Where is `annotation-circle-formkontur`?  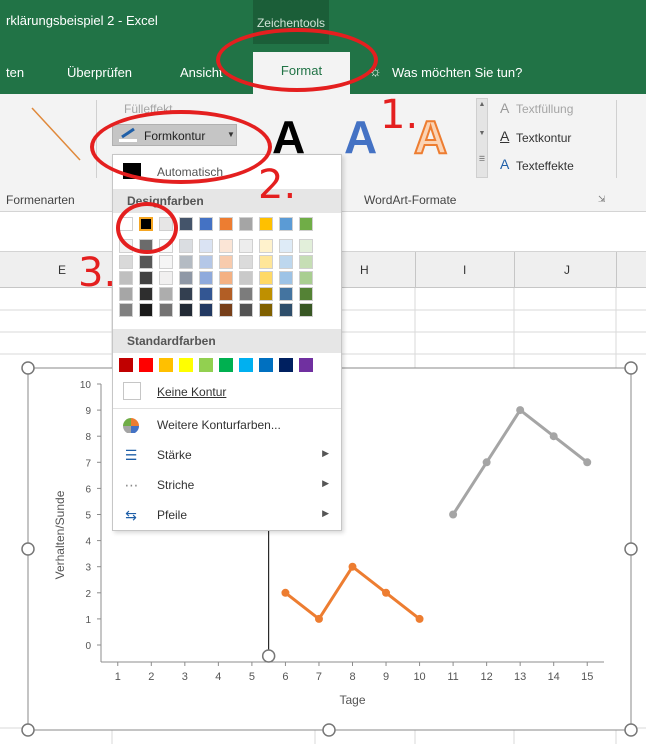
annotation-circle-formkontur is located at coordinates (181, 147).